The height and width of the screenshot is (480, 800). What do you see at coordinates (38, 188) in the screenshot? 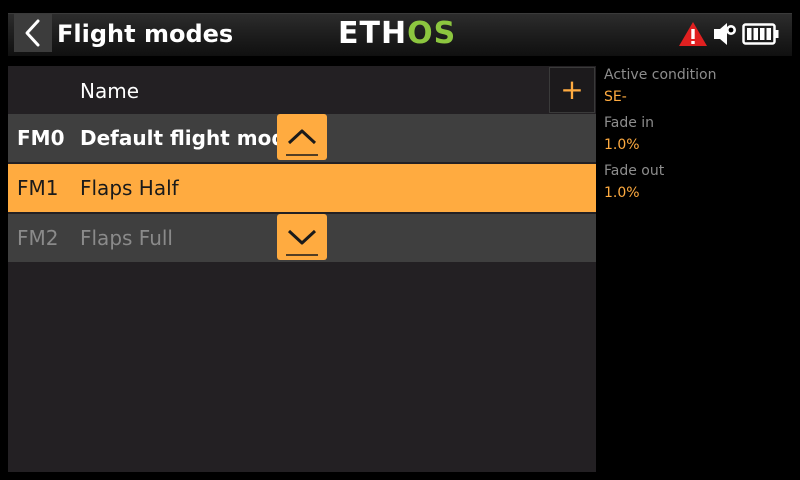
I see `flight-mode-id: FM1` at bounding box center [38, 188].